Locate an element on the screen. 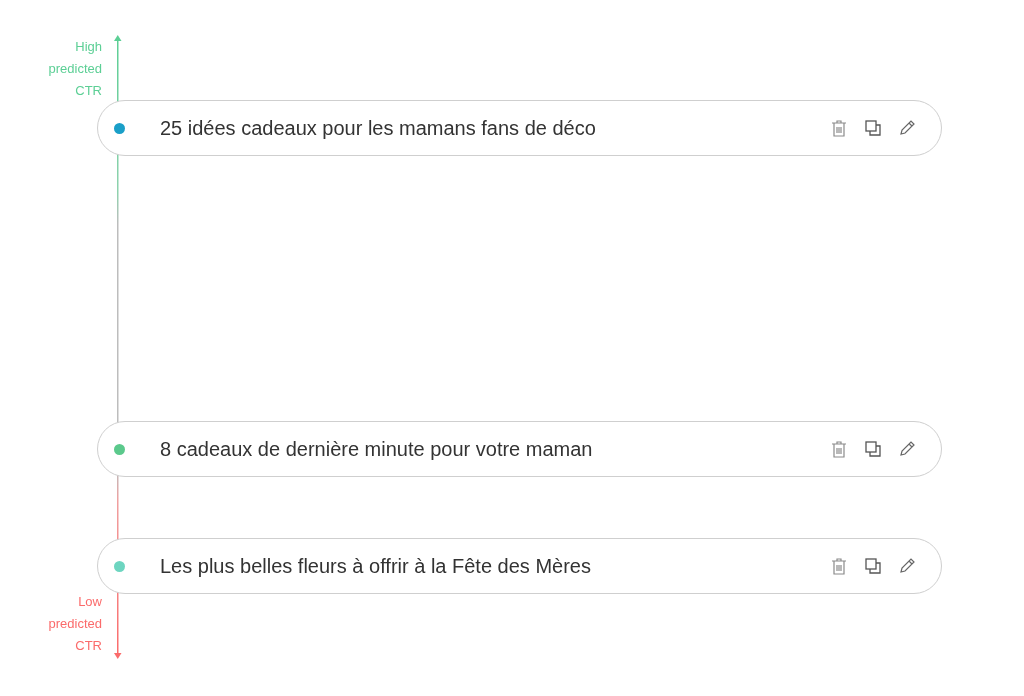 Image resolution: width=1024 pixels, height=696 pixels. axis-label: Low predicted CTR is located at coordinates (74, 624).